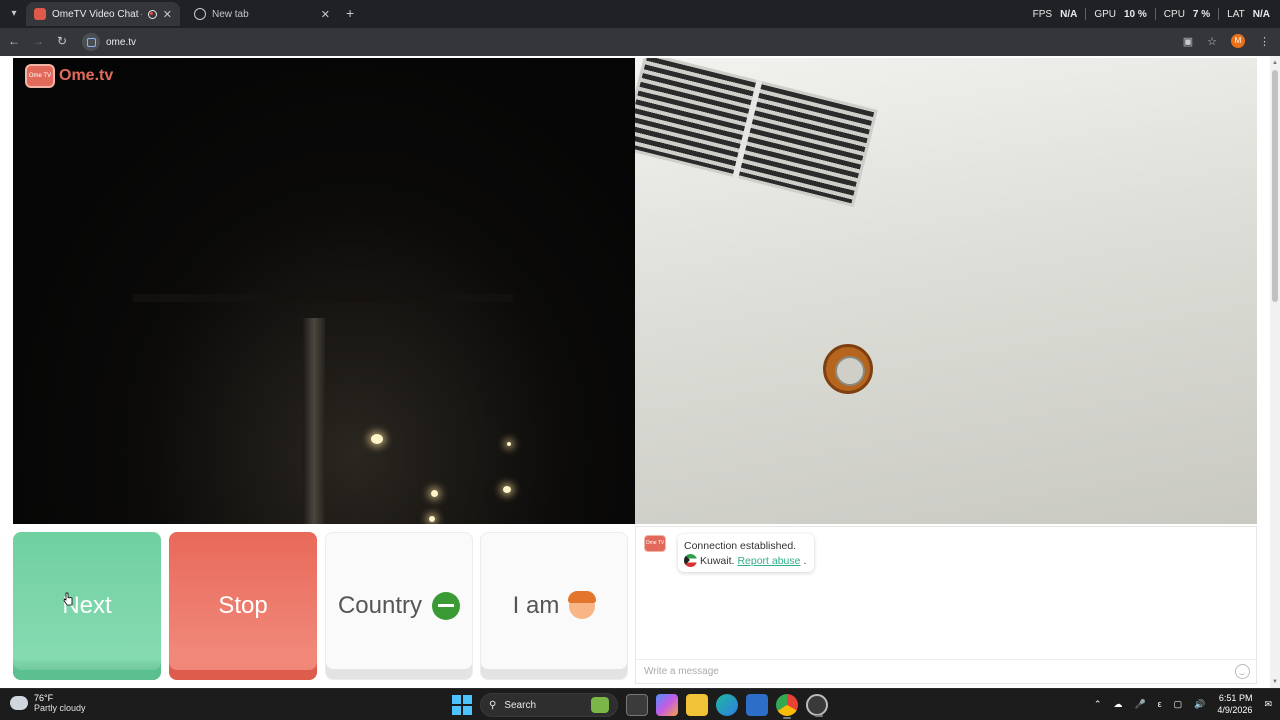  What do you see at coordinates (1234, 704) in the screenshot?
I see `taskbar-clock: 6:51 PM 4/9/2026` at bounding box center [1234, 704].